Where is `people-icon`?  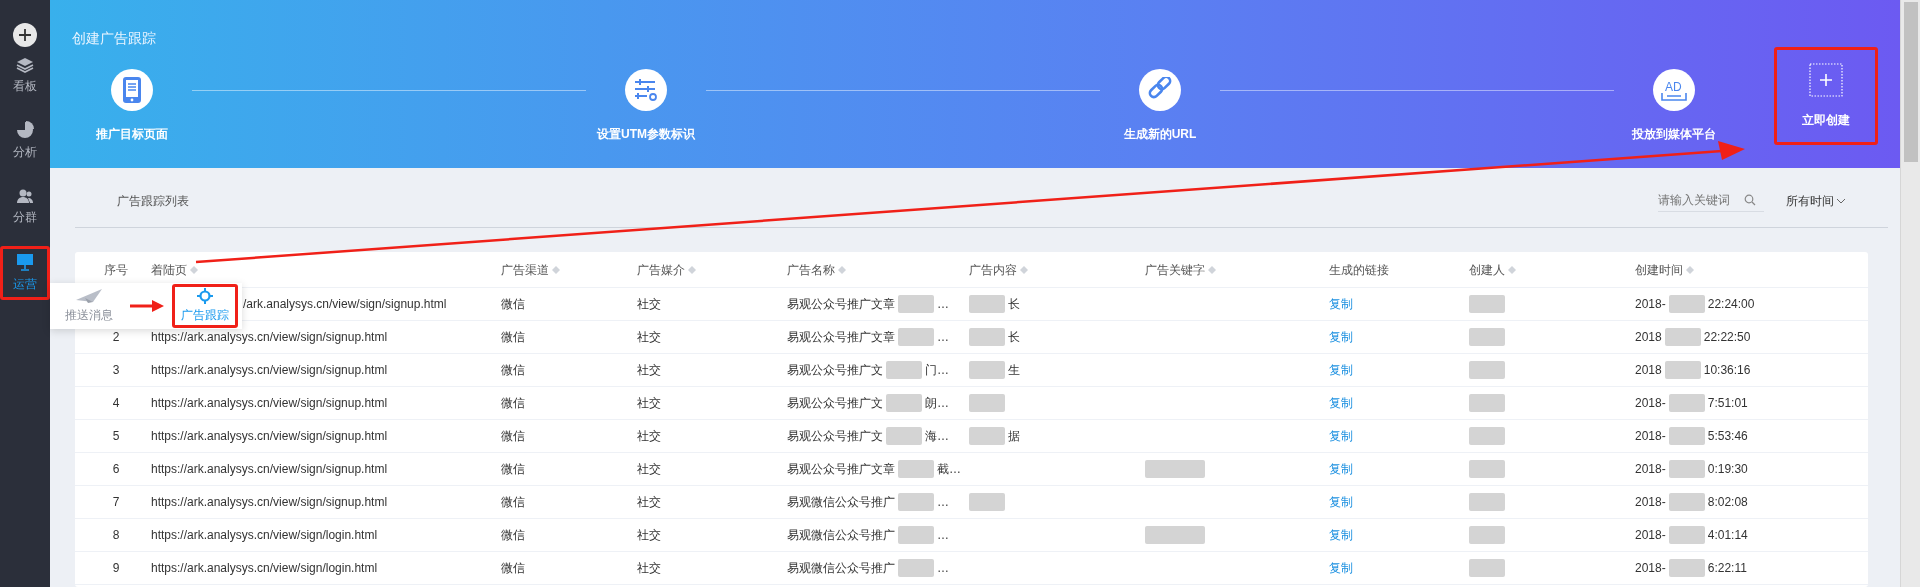
people-icon is located at coordinates (25, 196).